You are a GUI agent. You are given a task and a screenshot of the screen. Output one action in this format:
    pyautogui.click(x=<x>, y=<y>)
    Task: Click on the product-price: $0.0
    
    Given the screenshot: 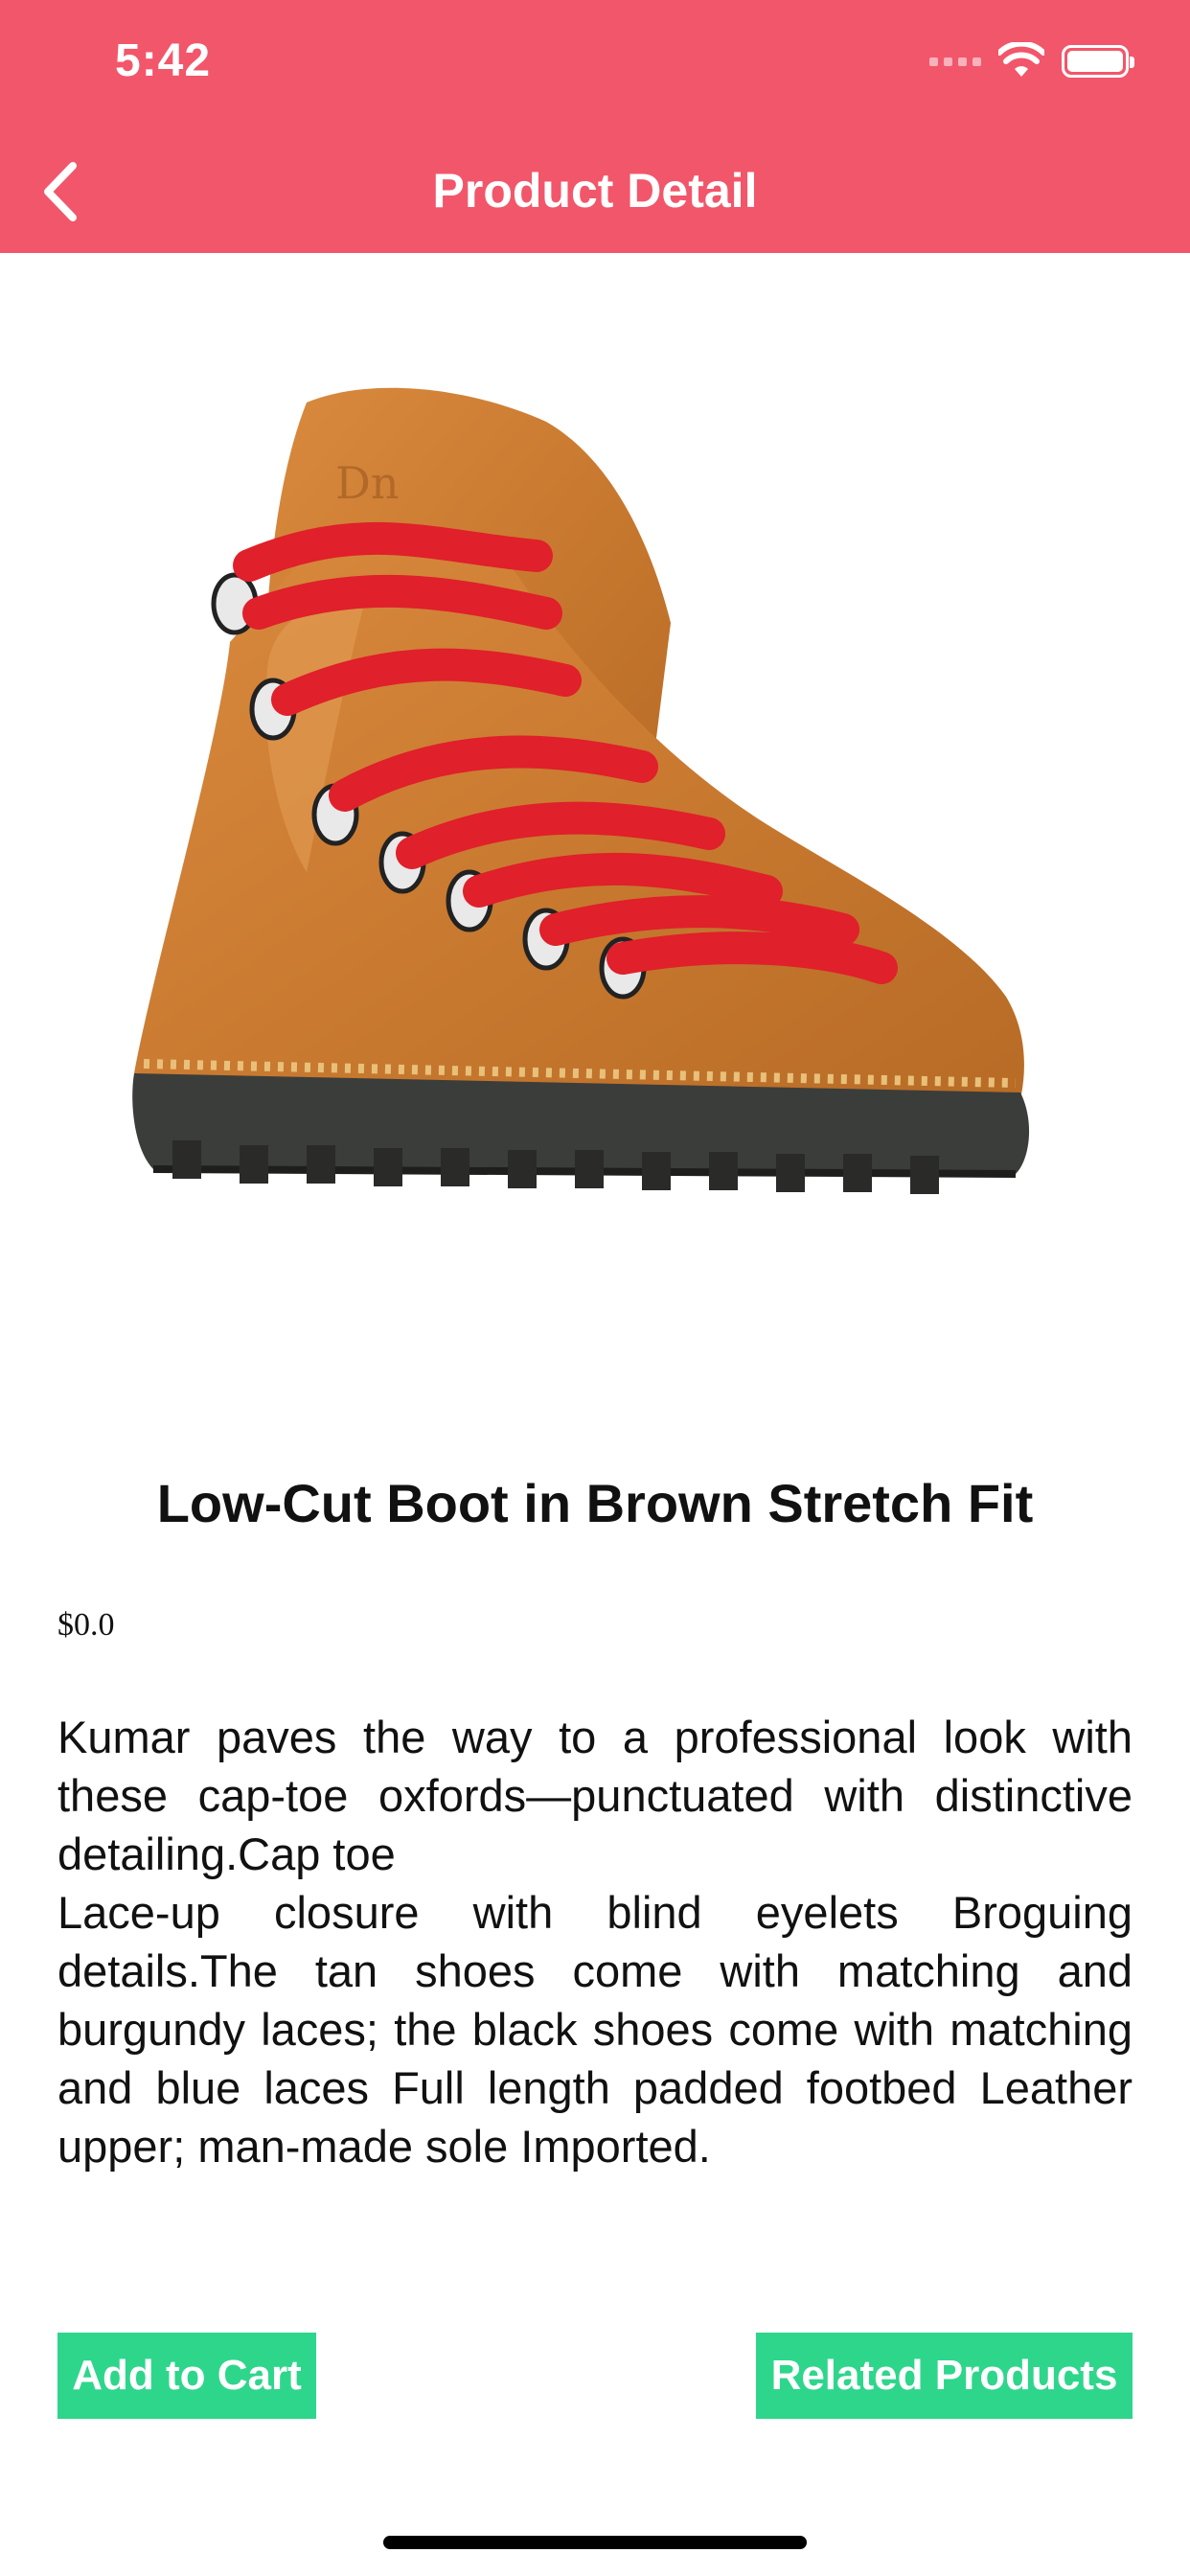 What is the action you would take?
    pyautogui.click(x=86, y=1625)
    